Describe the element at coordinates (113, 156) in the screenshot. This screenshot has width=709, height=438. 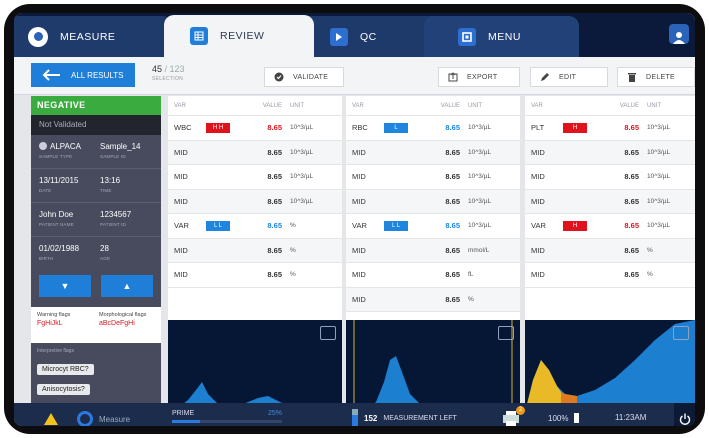
I see `sample-id-label: SAMPLE ID` at that location.